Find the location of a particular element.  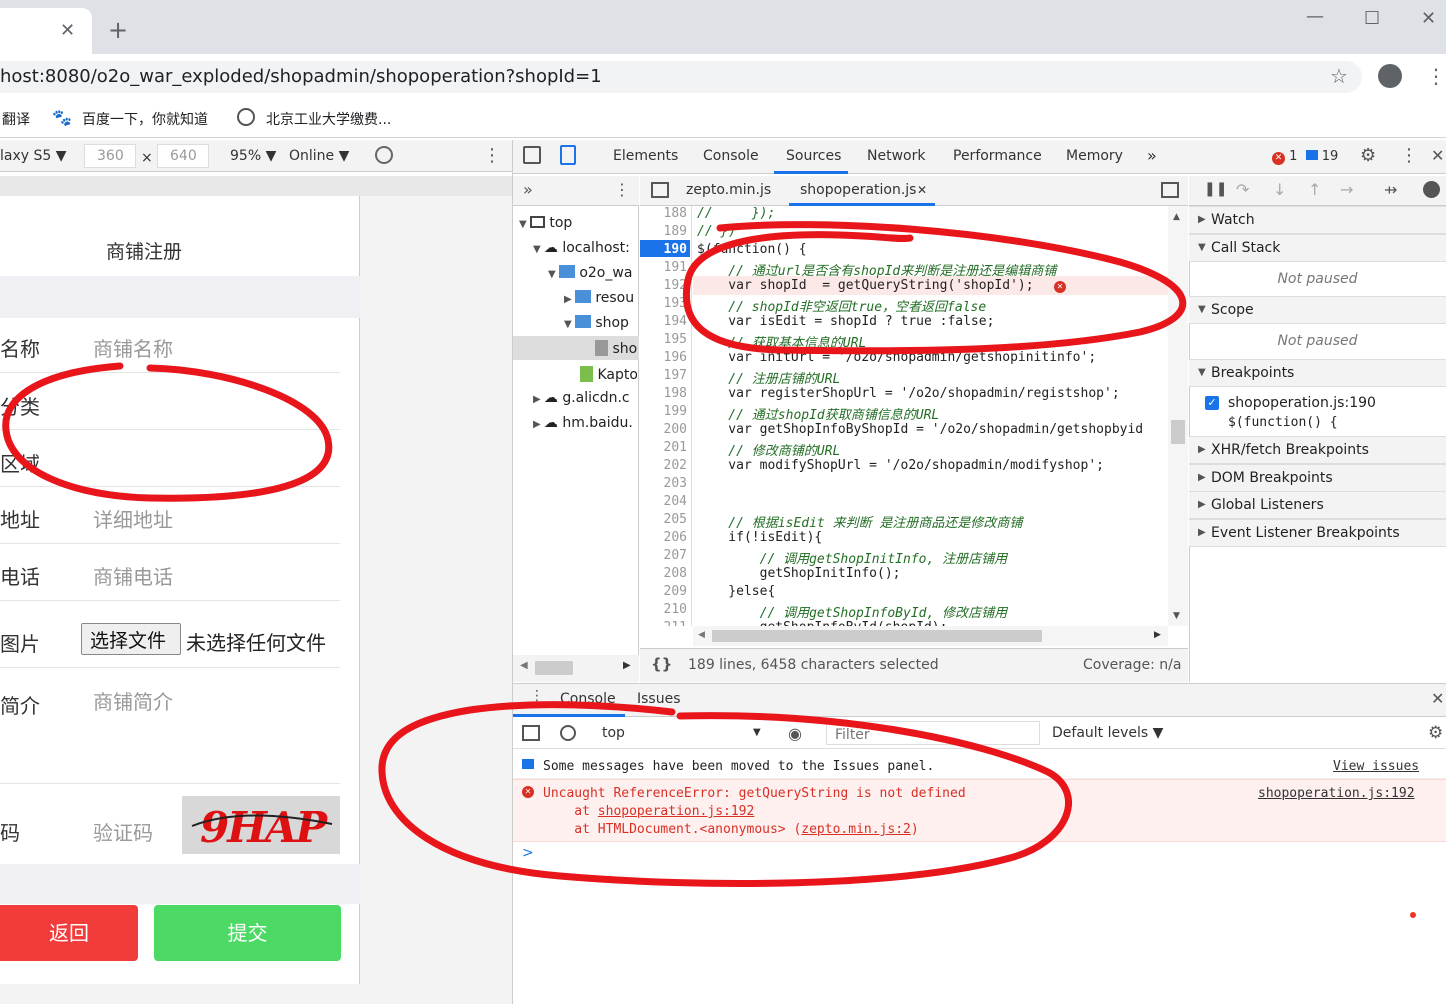

area-select is located at coordinates (213, 461).